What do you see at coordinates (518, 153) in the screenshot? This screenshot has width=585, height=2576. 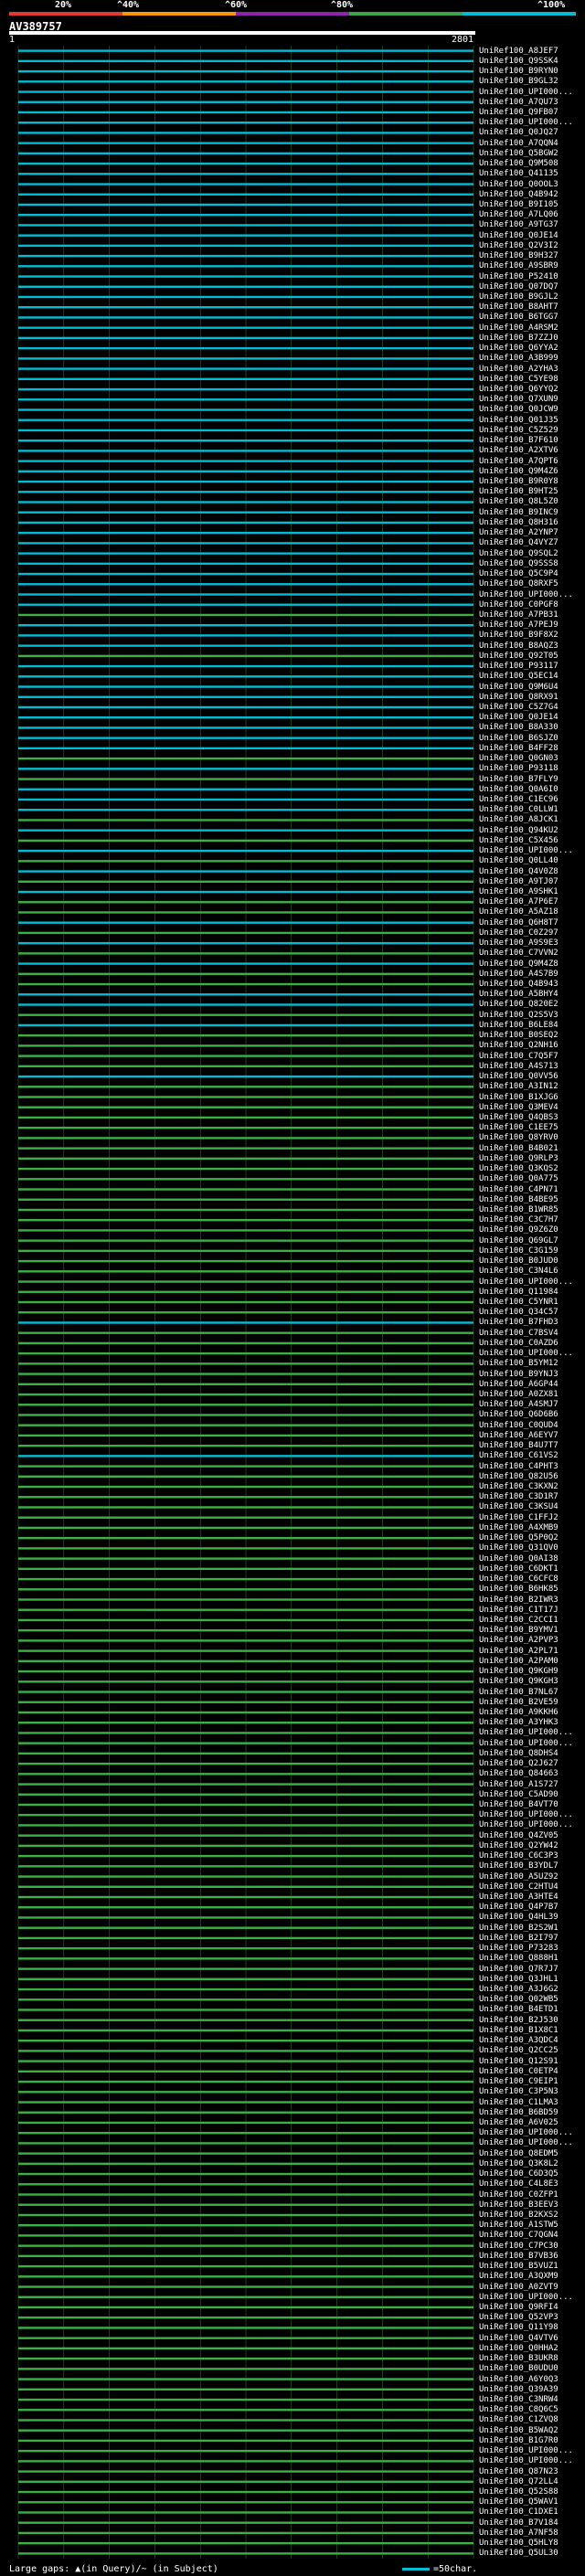 I see `hit-label: UniRef100_Q5BGW2` at bounding box center [518, 153].